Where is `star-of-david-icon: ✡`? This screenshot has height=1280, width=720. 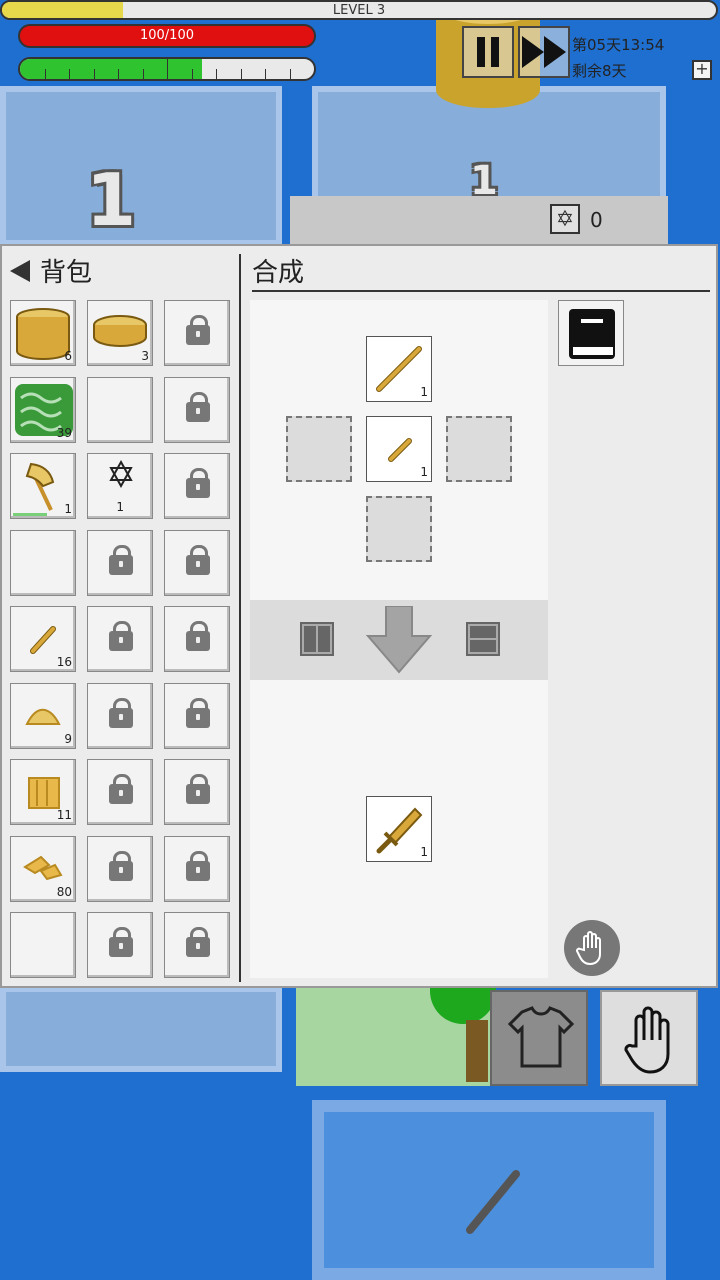 star-of-david-icon: ✡ is located at coordinates (565, 219).